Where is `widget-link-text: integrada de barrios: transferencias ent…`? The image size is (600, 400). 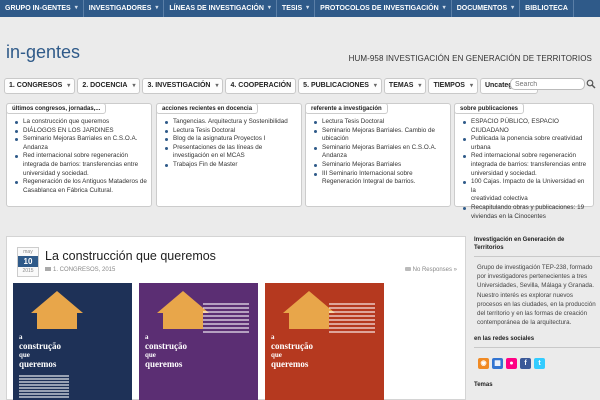
widget-link-text: integrada de barrios: transferencias ent… is located at coordinates (81, 164).